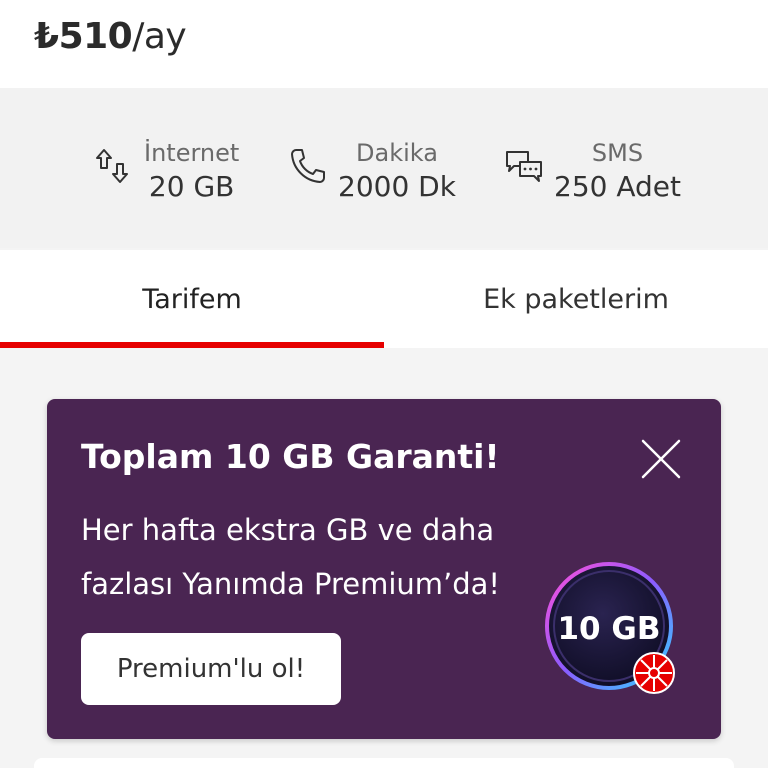  What do you see at coordinates (384, 44) in the screenshot?
I see `price-header: ₺510/ay` at bounding box center [384, 44].